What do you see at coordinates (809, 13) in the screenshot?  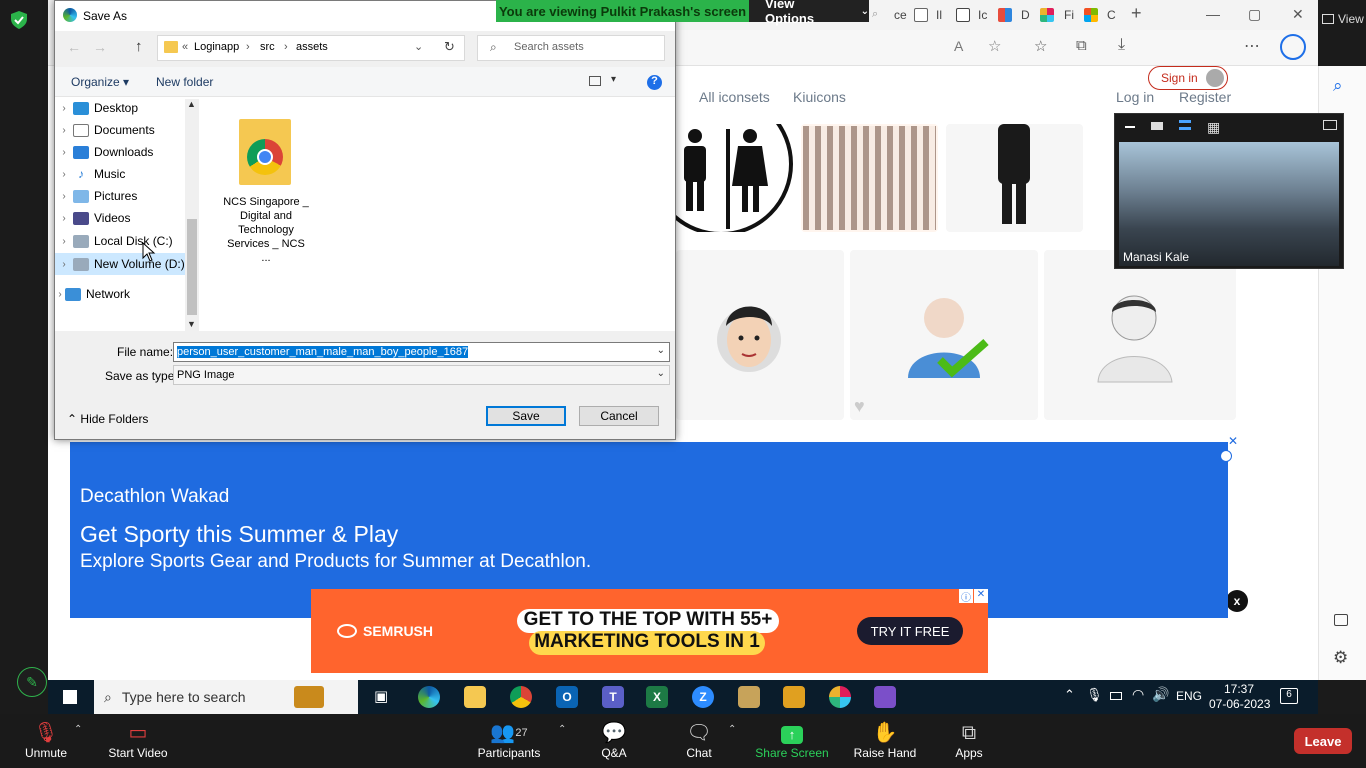 I see `view-options-button: View Options ⌄` at bounding box center [809, 13].